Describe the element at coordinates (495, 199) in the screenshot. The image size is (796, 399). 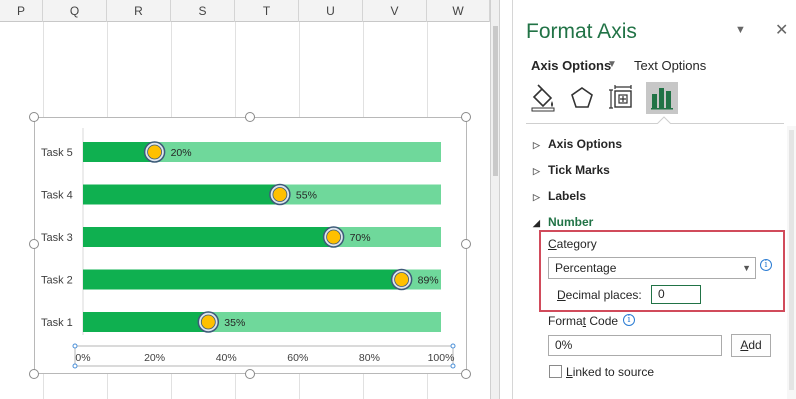
I see `sheet-vertical-scrollbar` at that location.